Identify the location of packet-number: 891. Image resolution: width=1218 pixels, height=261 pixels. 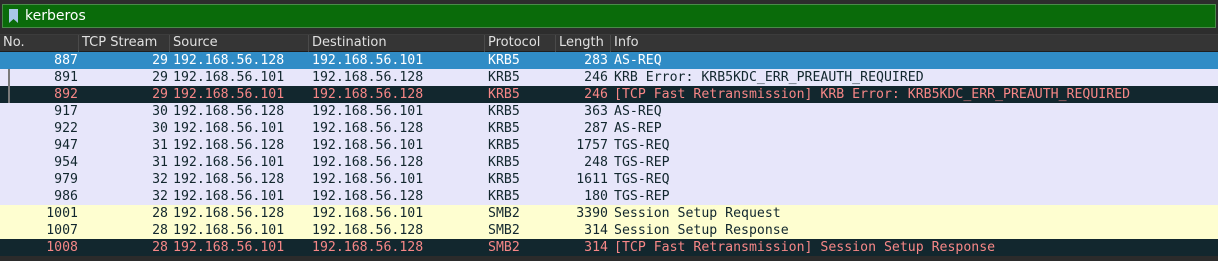
(66, 77).